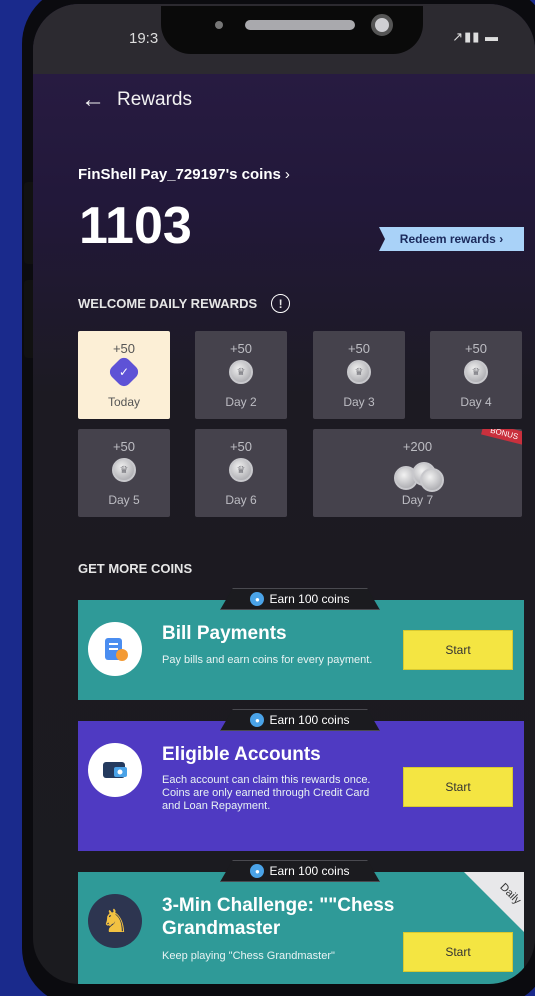  Describe the element at coordinates (382, 25) in the screenshot. I see `camera-icon` at that location.